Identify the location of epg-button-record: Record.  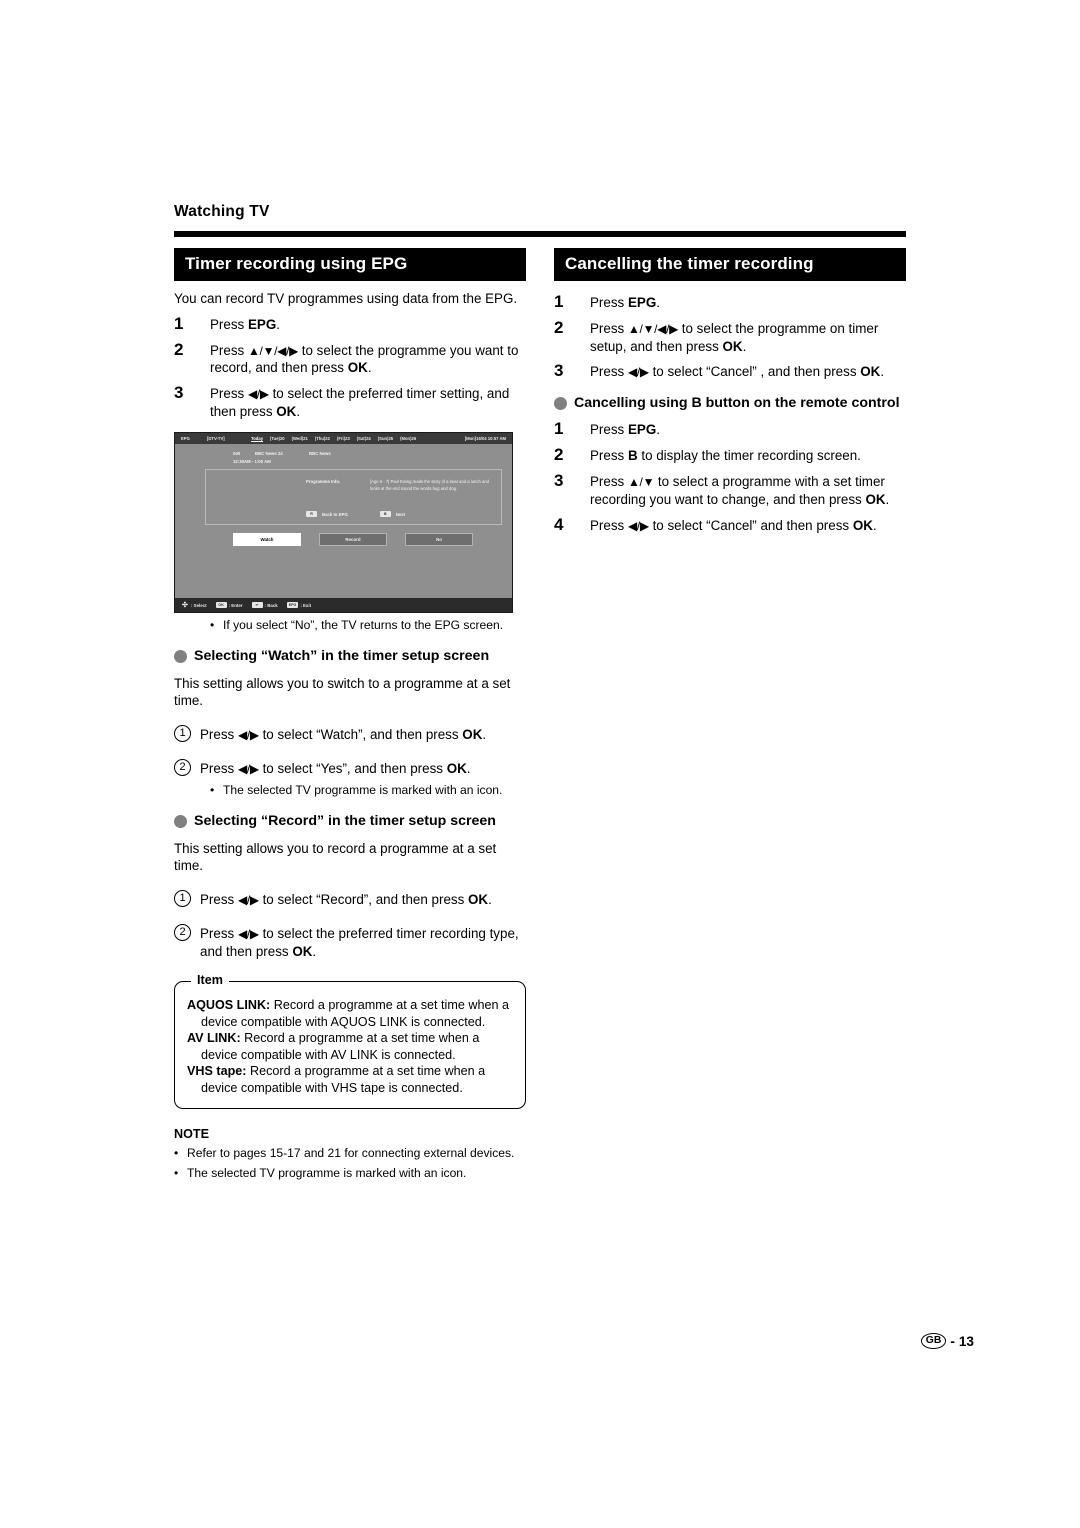
(353, 540).